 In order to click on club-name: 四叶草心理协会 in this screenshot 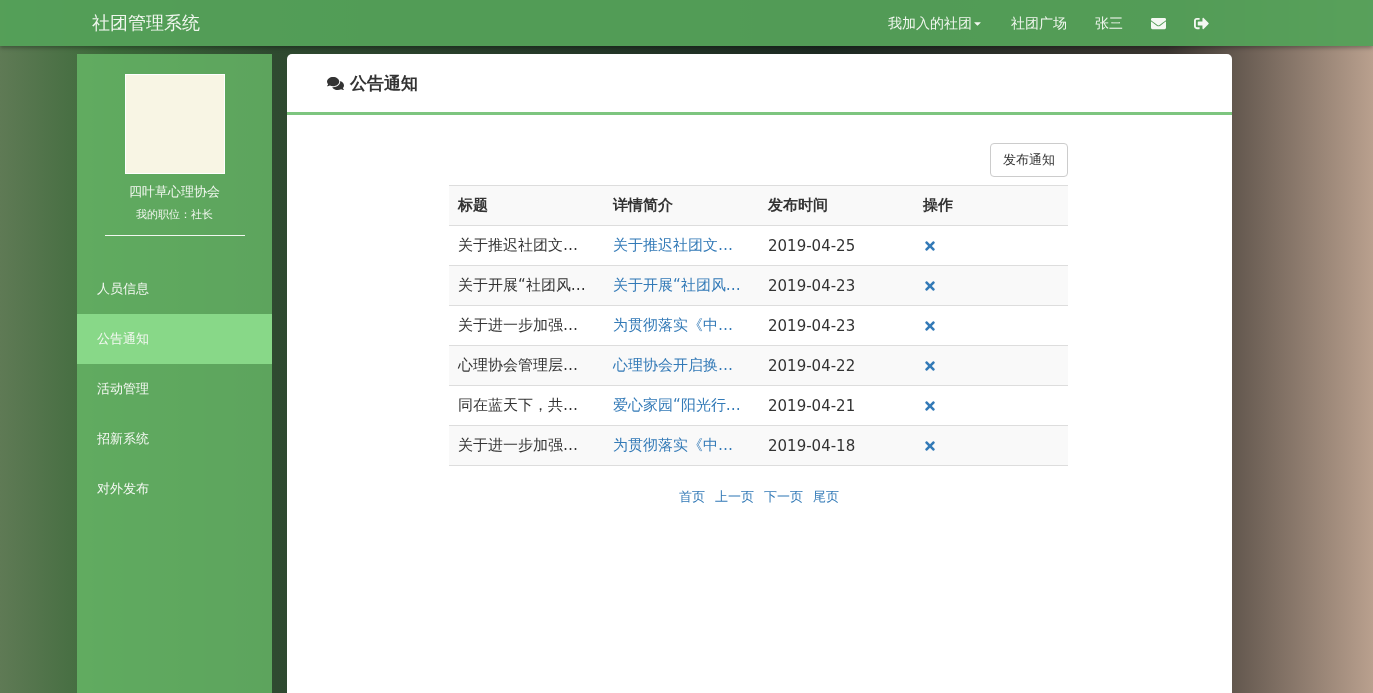, I will do `click(174, 192)`.